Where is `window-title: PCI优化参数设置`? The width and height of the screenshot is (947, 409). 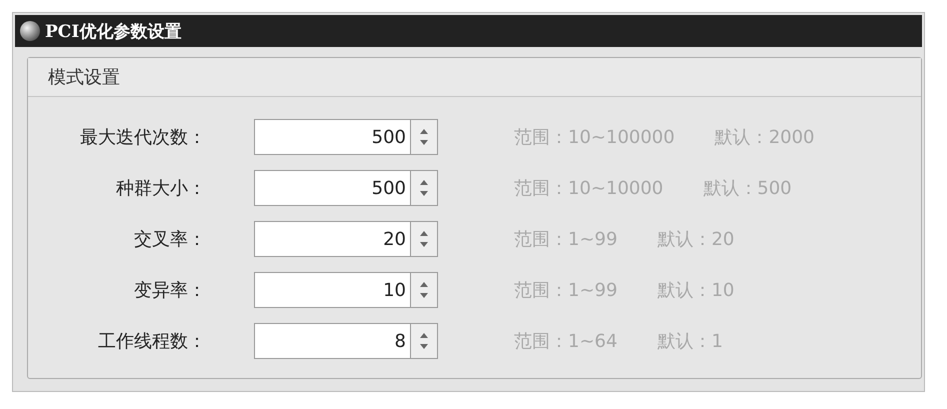 window-title: PCI优化参数设置 is located at coordinates (113, 31).